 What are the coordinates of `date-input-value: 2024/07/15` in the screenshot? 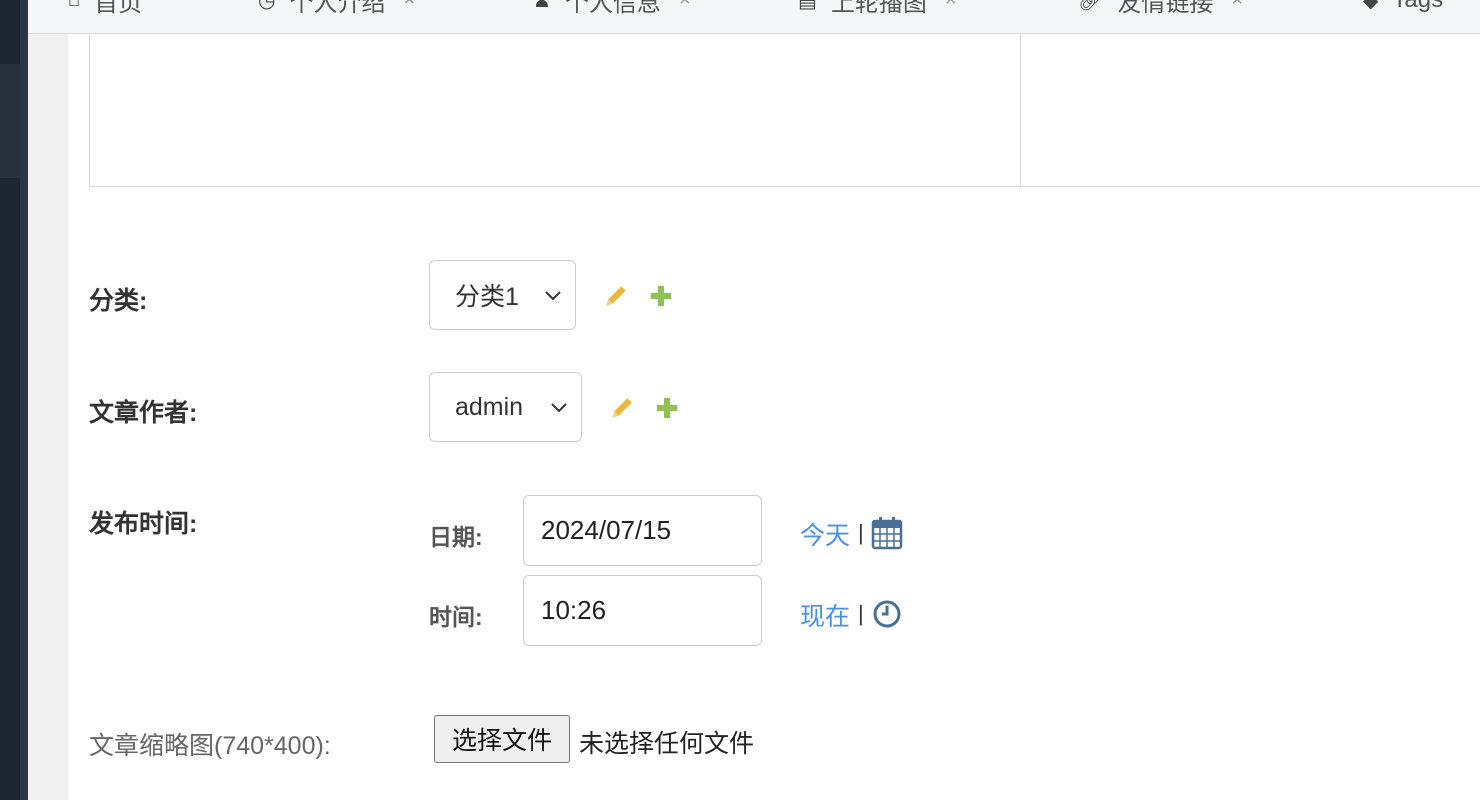 It's located at (606, 530).